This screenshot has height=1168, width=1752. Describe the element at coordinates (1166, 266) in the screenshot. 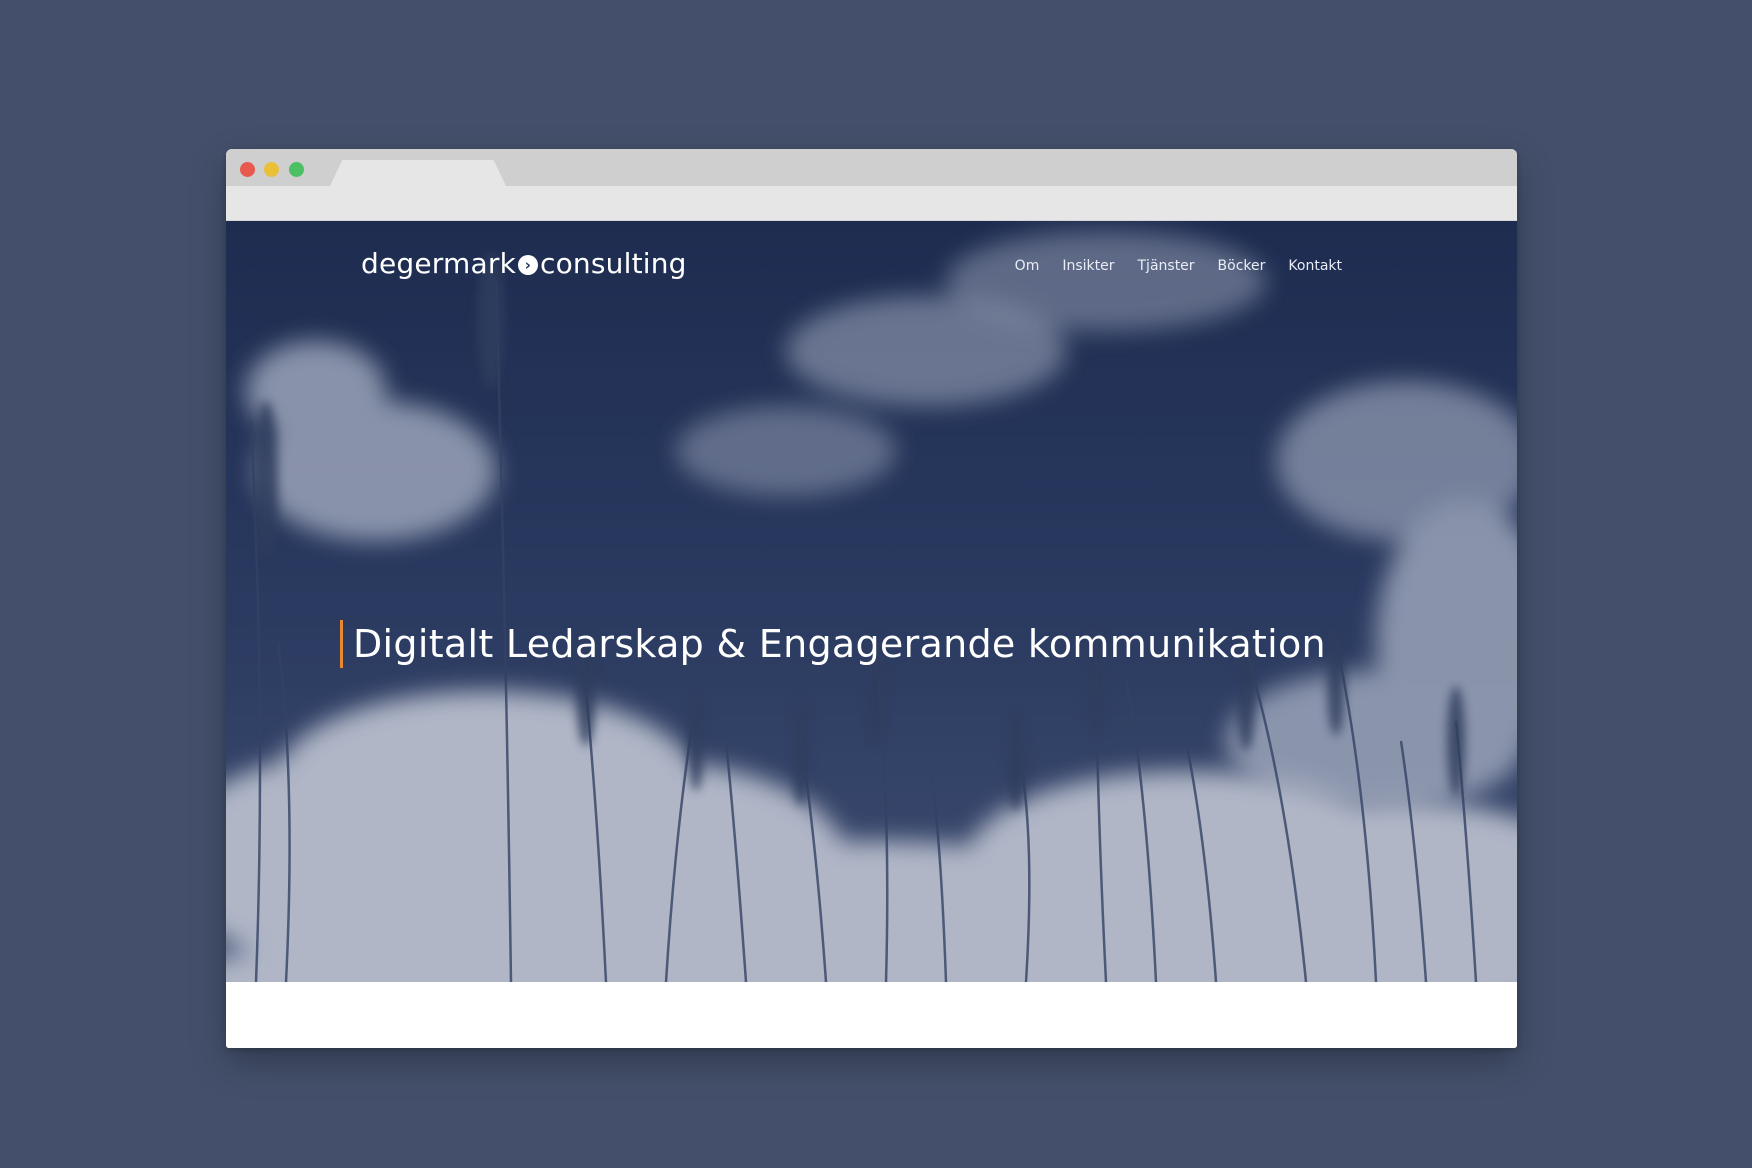

I see `nav-item-tjanster: Tjänster` at that location.